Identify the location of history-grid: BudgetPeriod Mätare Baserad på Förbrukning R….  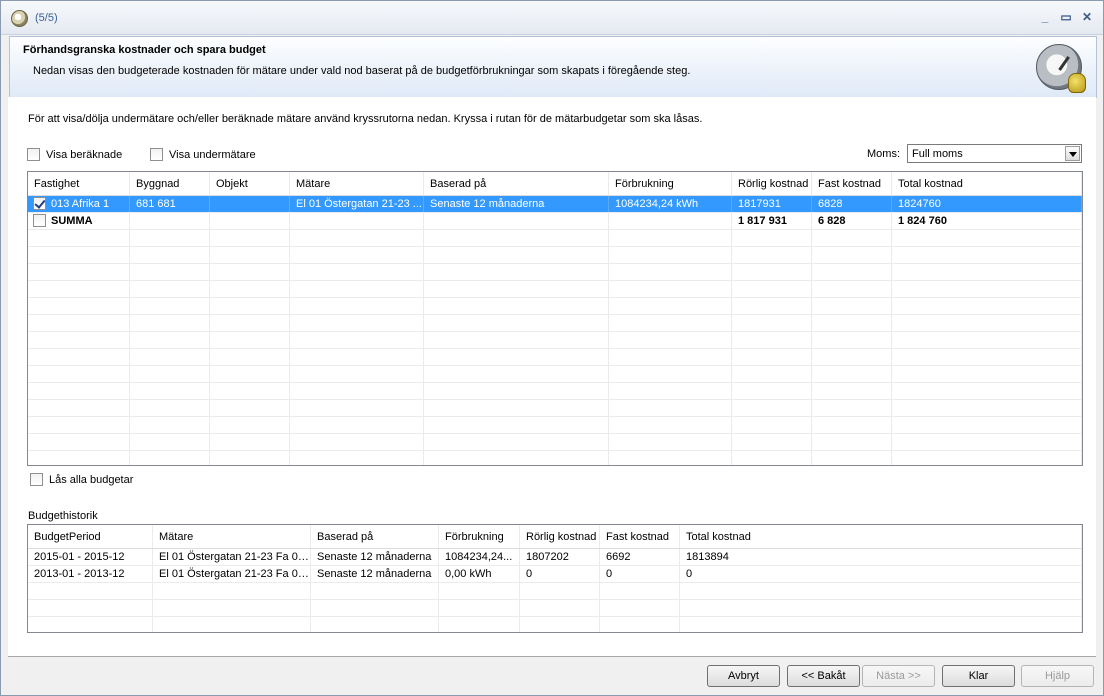
(555, 578).